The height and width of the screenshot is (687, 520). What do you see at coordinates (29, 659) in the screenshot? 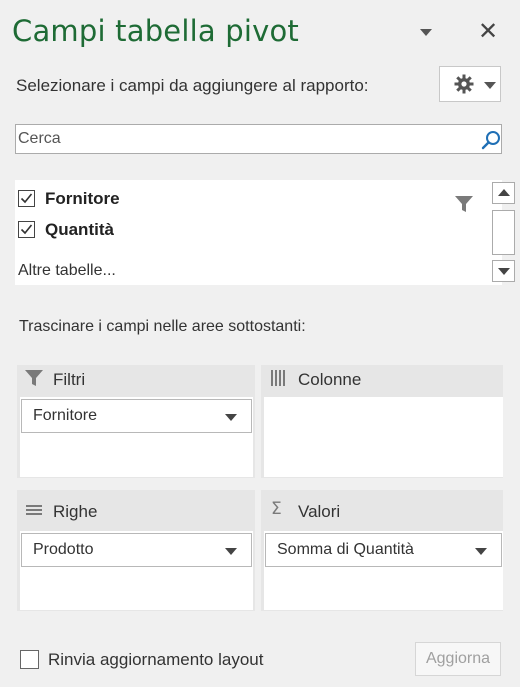
I see `defer-layout-checkbox` at bounding box center [29, 659].